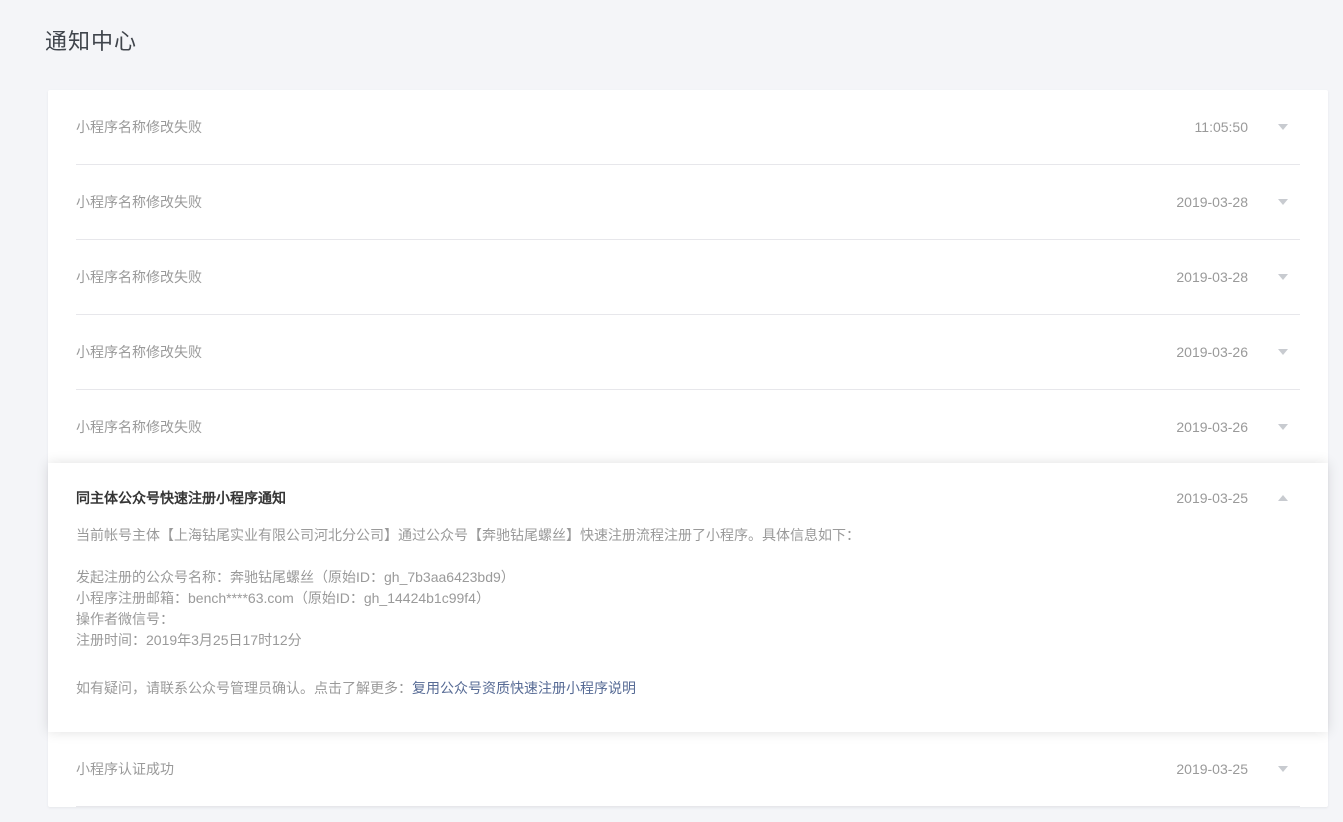  What do you see at coordinates (524, 688) in the screenshot?
I see `quick-register-help-link: 复用公众号资质快速注册小程序说明` at bounding box center [524, 688].